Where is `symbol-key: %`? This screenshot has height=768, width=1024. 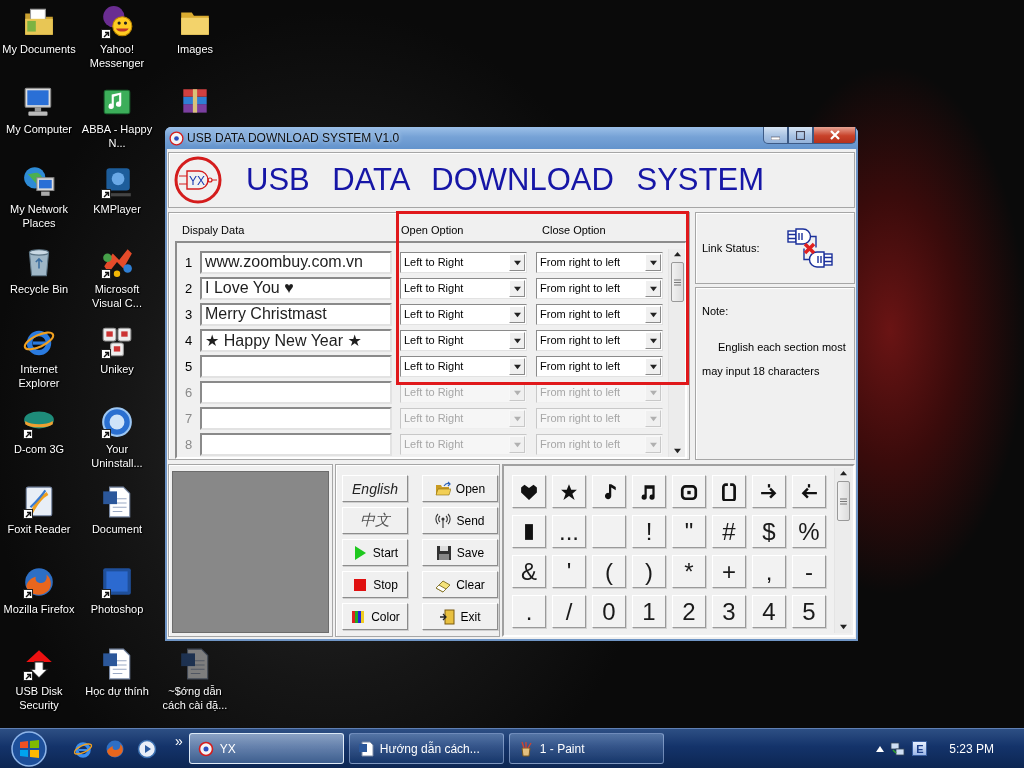 symbol-key: % is located at coordinates (809, 531).